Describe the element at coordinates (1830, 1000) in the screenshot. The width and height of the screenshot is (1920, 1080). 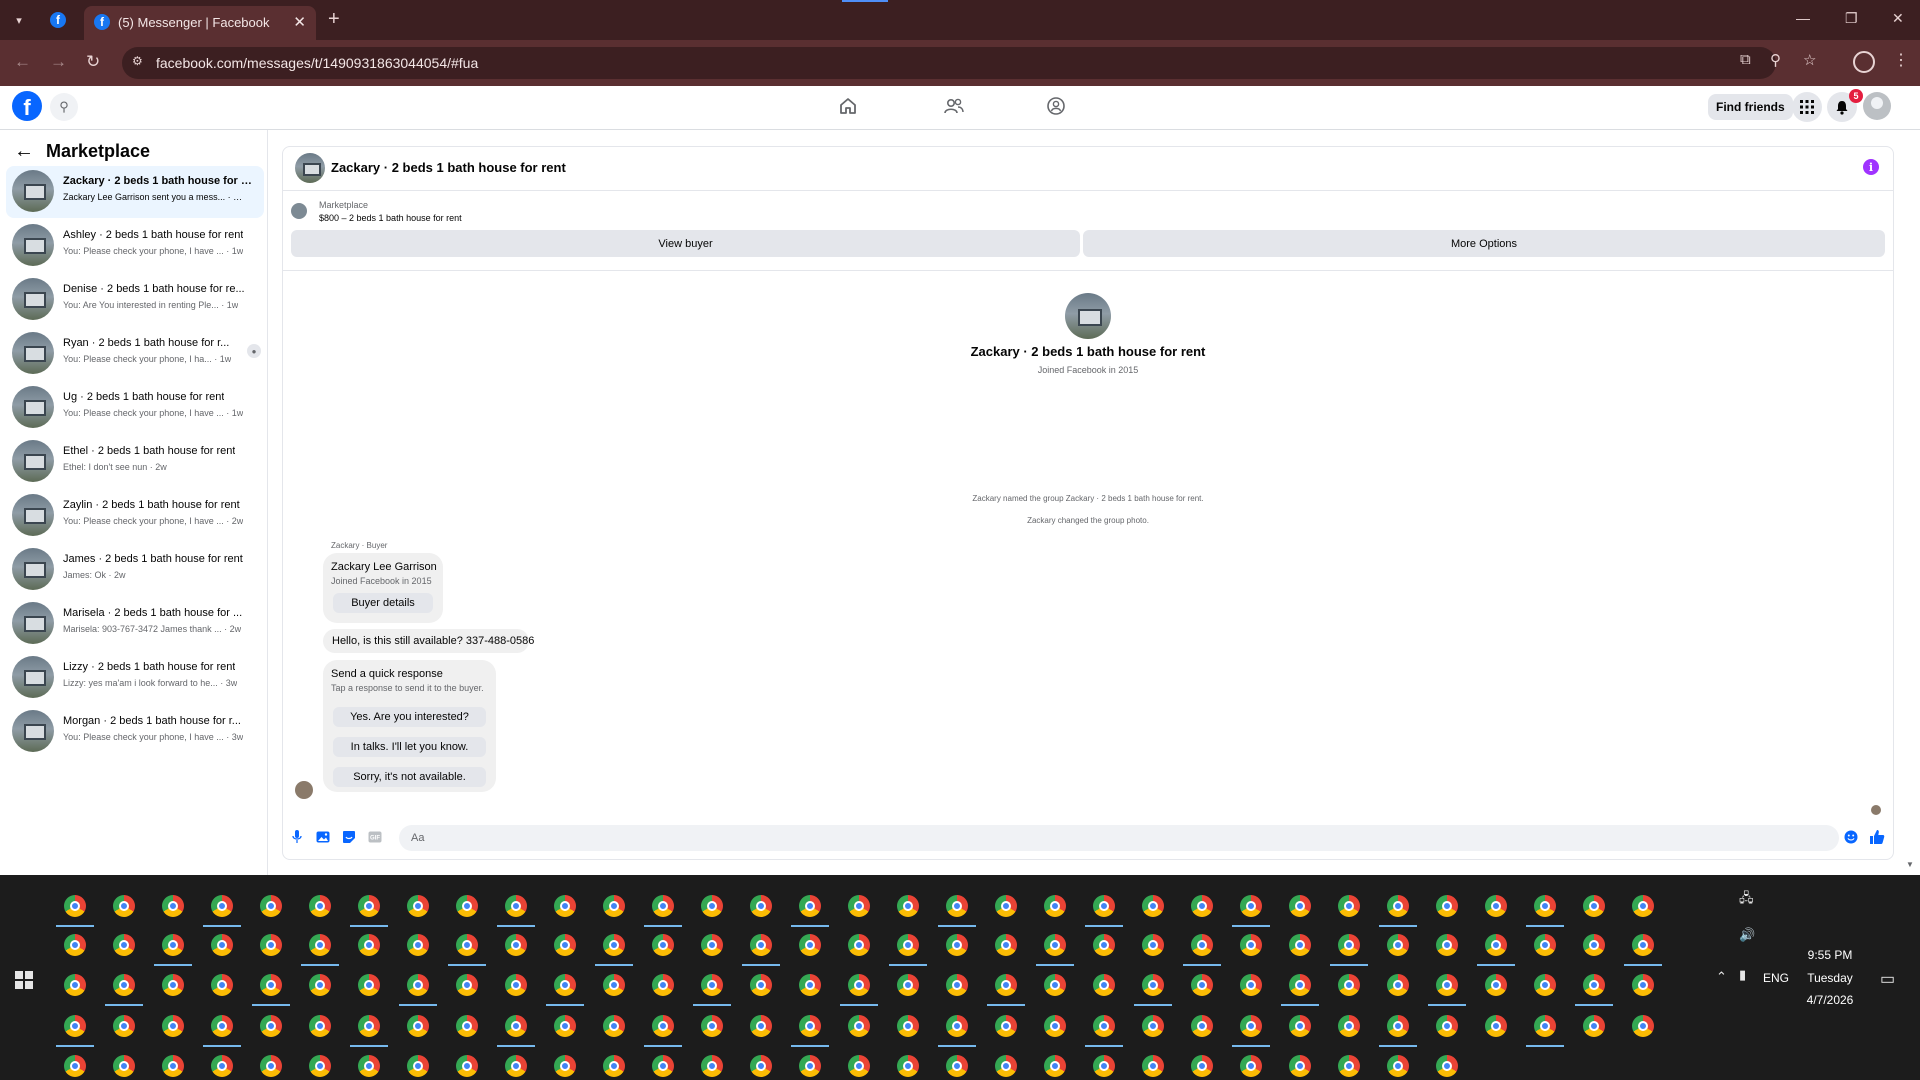
I see `clock-date: 4/7/2026` at that location.